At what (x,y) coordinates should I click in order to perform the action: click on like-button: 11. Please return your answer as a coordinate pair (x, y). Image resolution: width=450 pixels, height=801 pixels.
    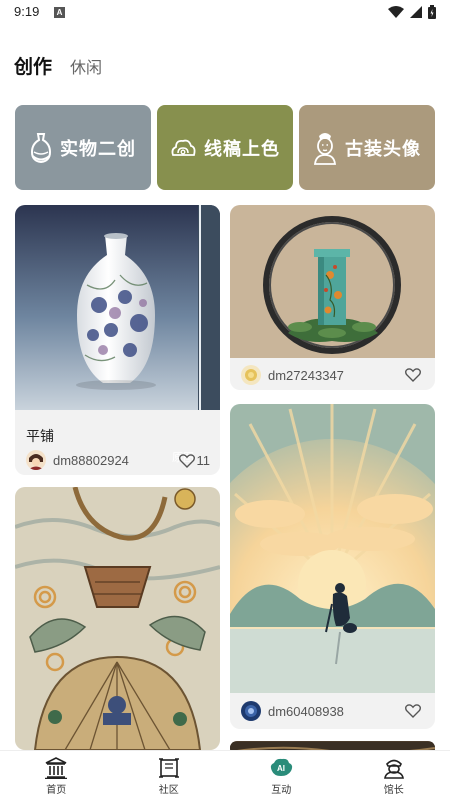
    Looking at the image, I should click on (194, 460).